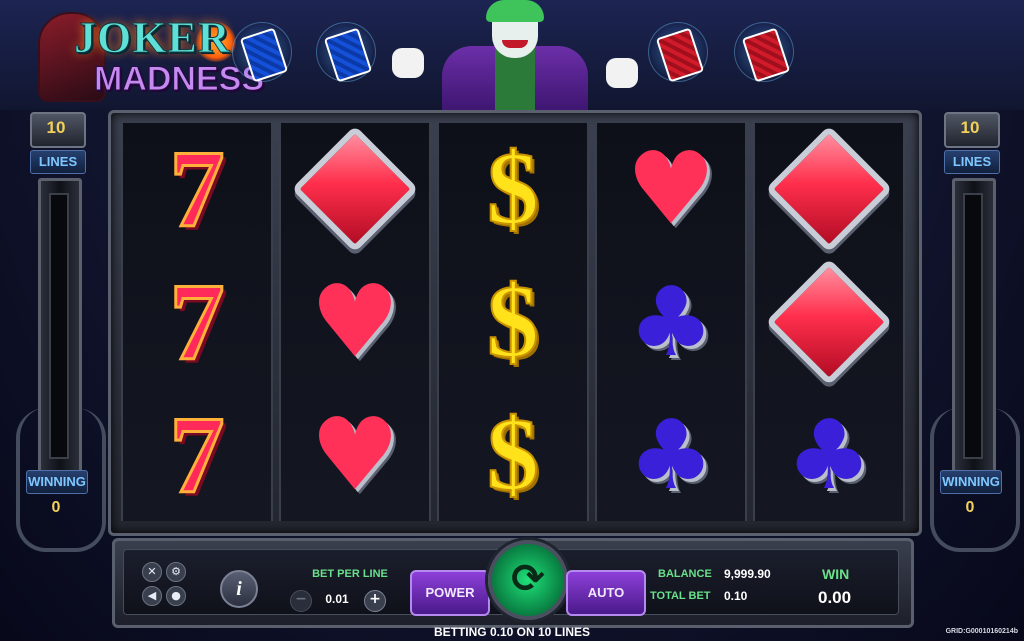 The height and width of the screenshot is (641, 1024). What do you see at coordinates (972, 162) in the screenshot?
I see `right-lines-label: LINES` at bounding box center [972, 162].